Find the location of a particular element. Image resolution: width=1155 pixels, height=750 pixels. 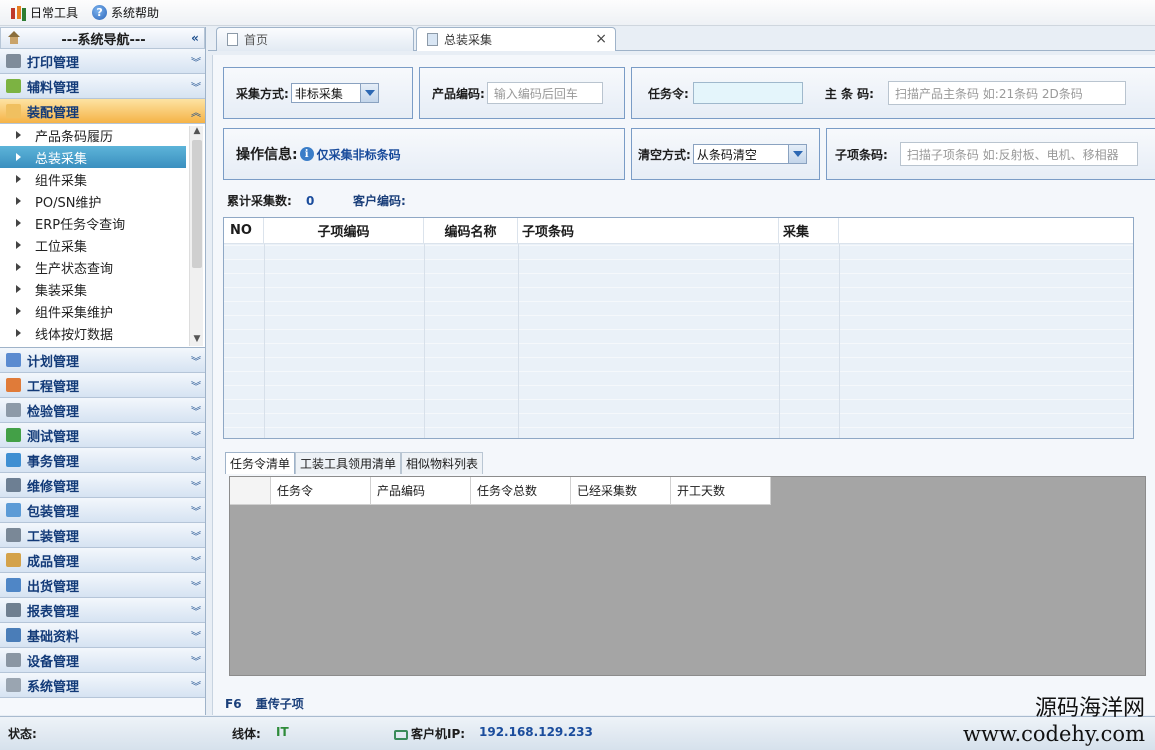

nav-group-bottom-0: 计划管理 ︾ is located at coordinates (102, 360).